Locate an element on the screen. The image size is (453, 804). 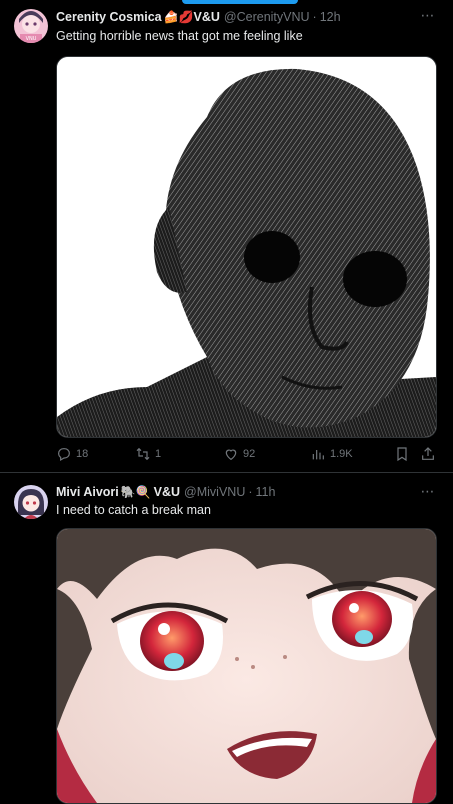
retweet-icon is located at coordinates (143, 454).